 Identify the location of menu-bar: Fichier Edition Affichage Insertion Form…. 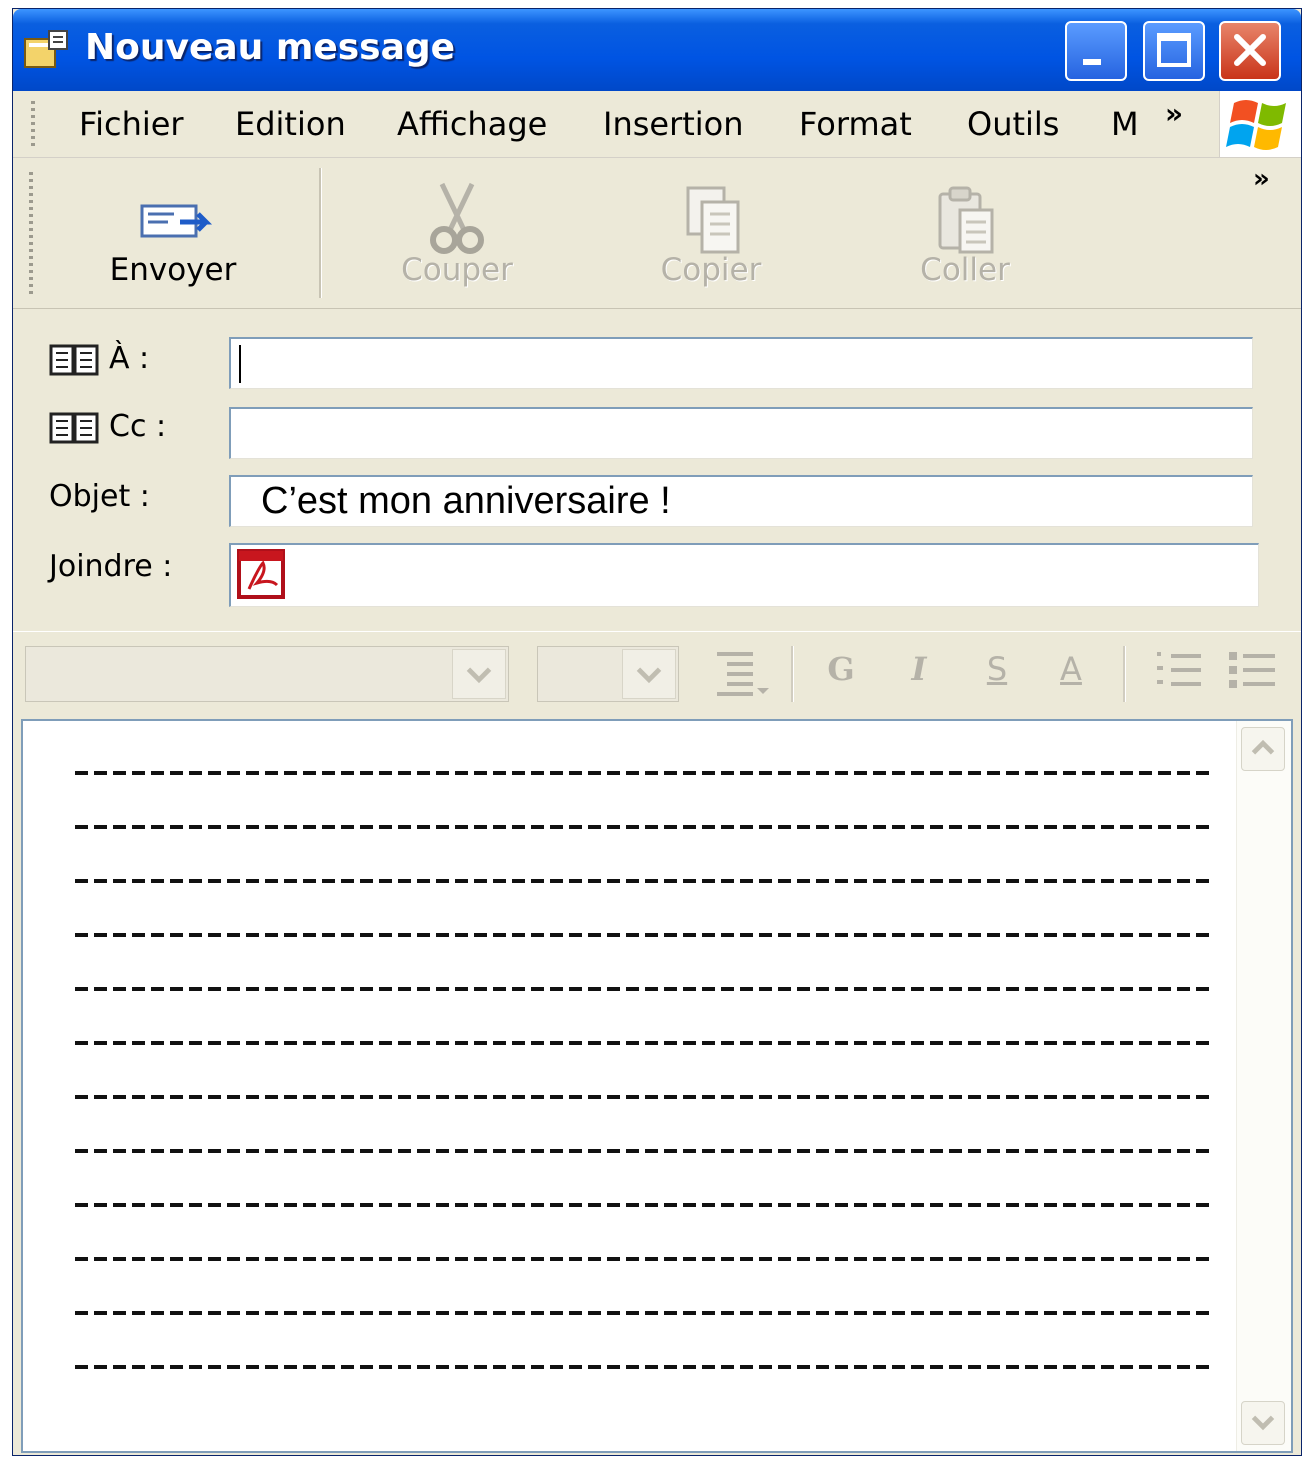
(657, 124).